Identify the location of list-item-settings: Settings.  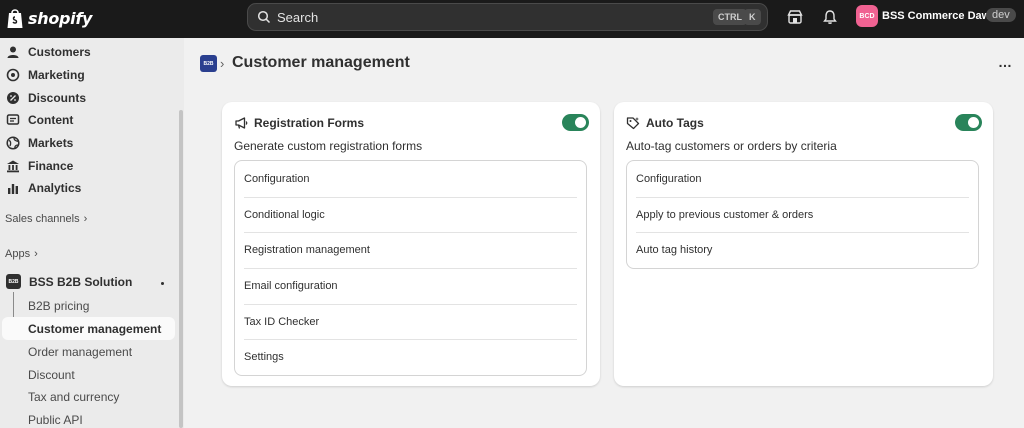
(410, 357).